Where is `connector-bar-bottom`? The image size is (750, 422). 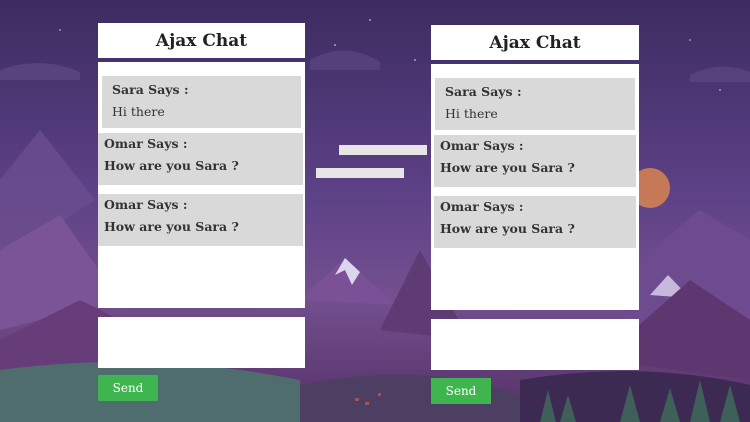 connector-bar-bottom is located at coordinates (360, 173).